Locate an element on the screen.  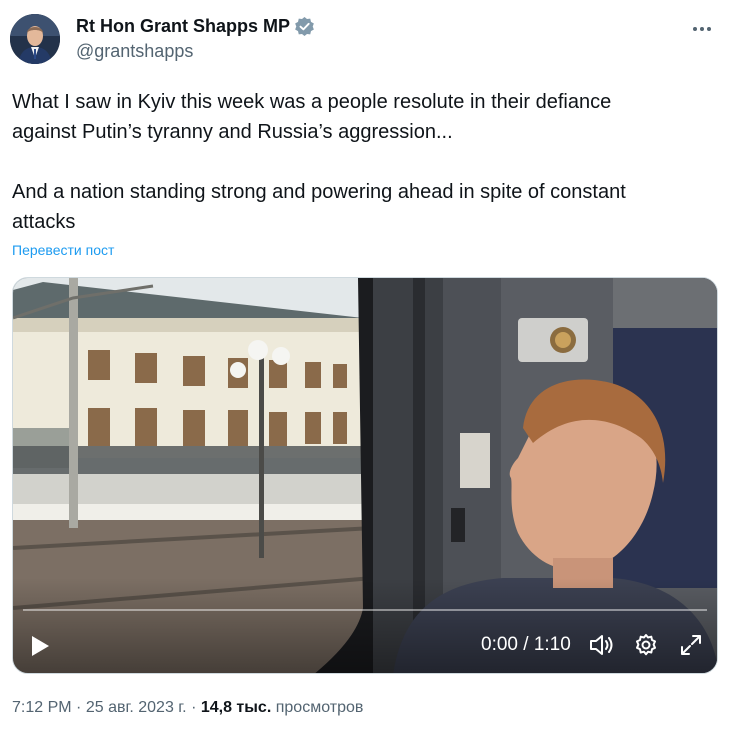
author-handle: @grantshapps is located at coordinates (134, 51).